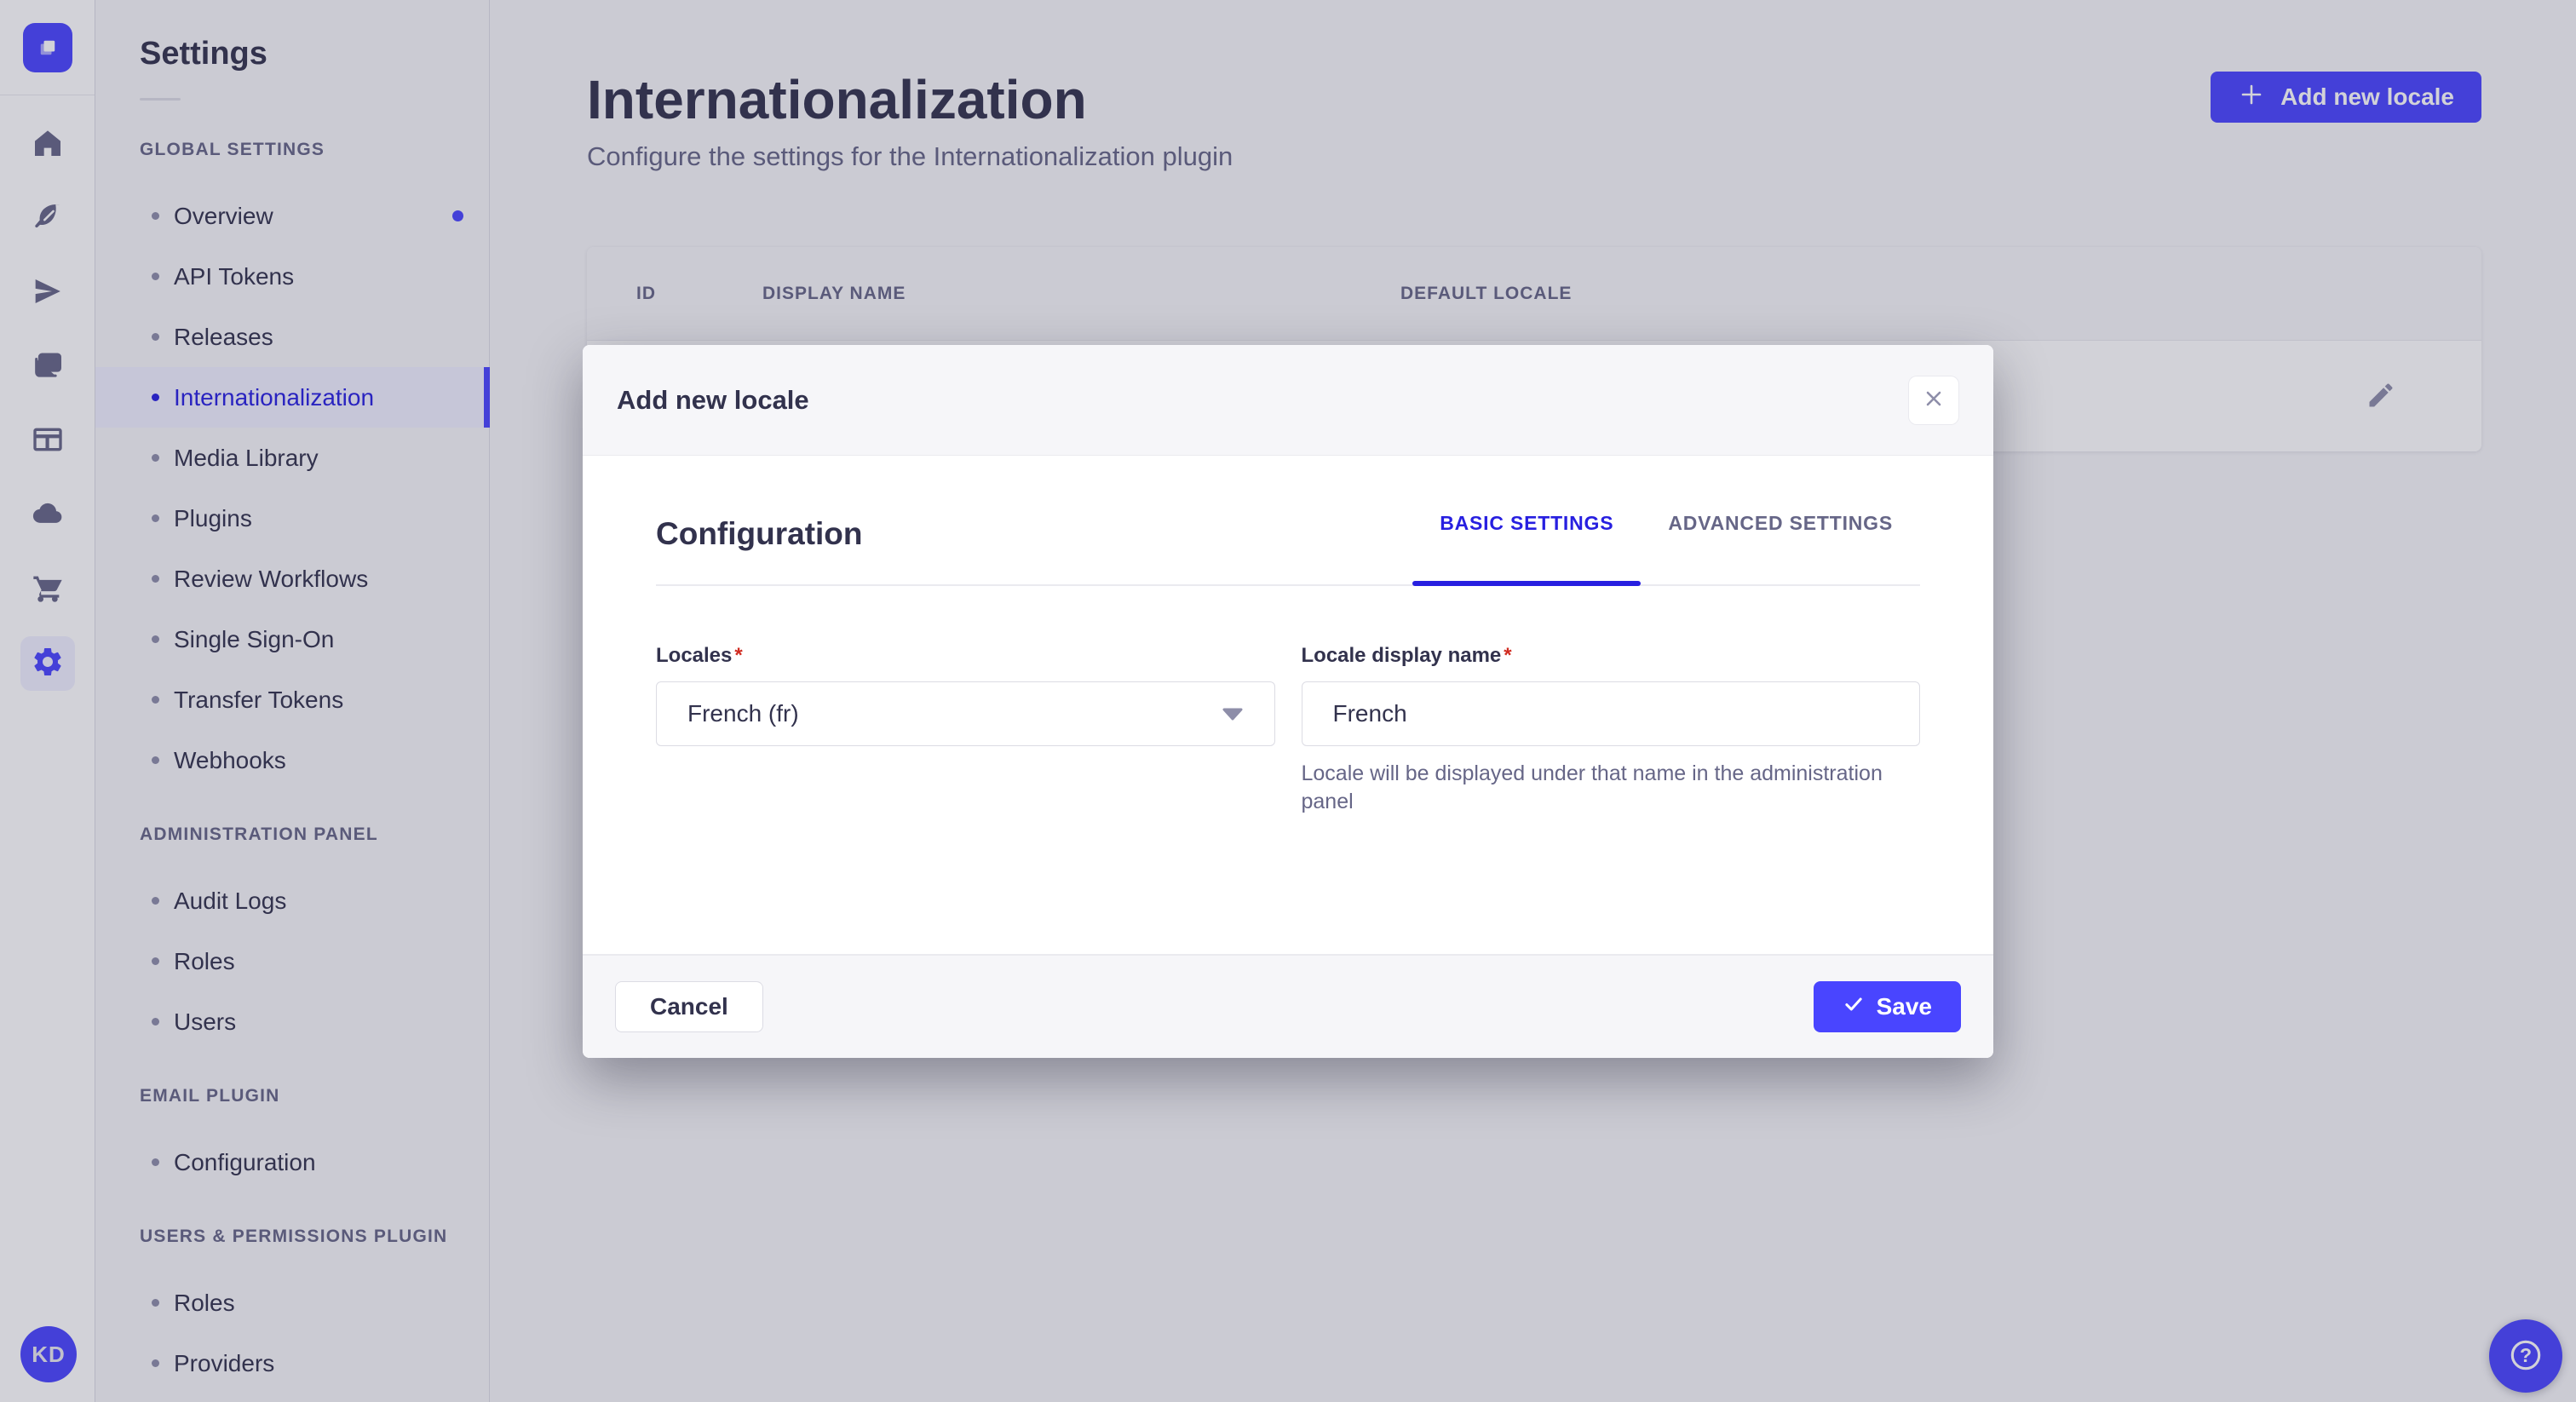 This screenshot has width=2576, height=1402. I want to click on cancel-button: Cancel, so click(689, 1007).